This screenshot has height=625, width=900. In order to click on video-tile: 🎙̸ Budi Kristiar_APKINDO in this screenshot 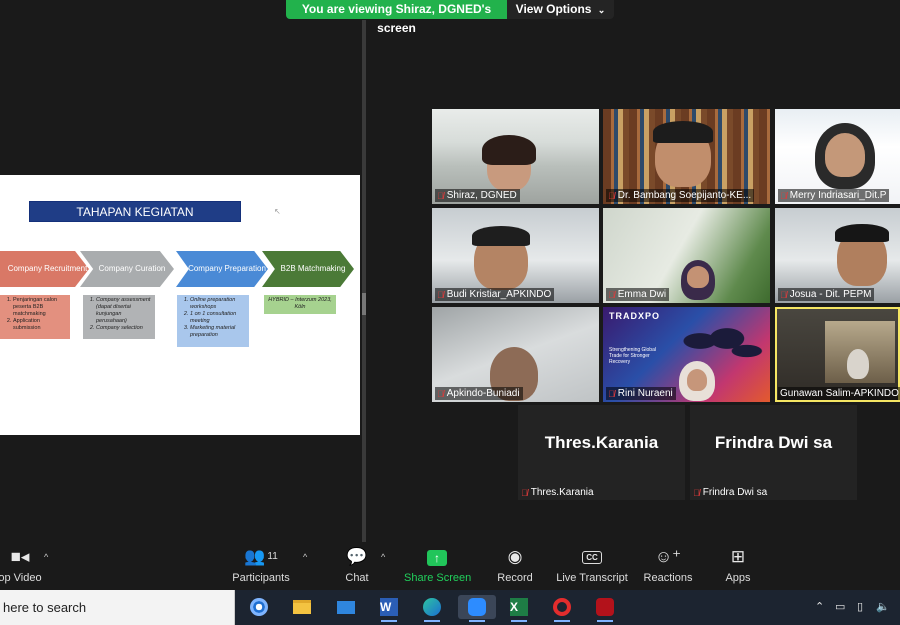, I will do `click(515, 255)`.